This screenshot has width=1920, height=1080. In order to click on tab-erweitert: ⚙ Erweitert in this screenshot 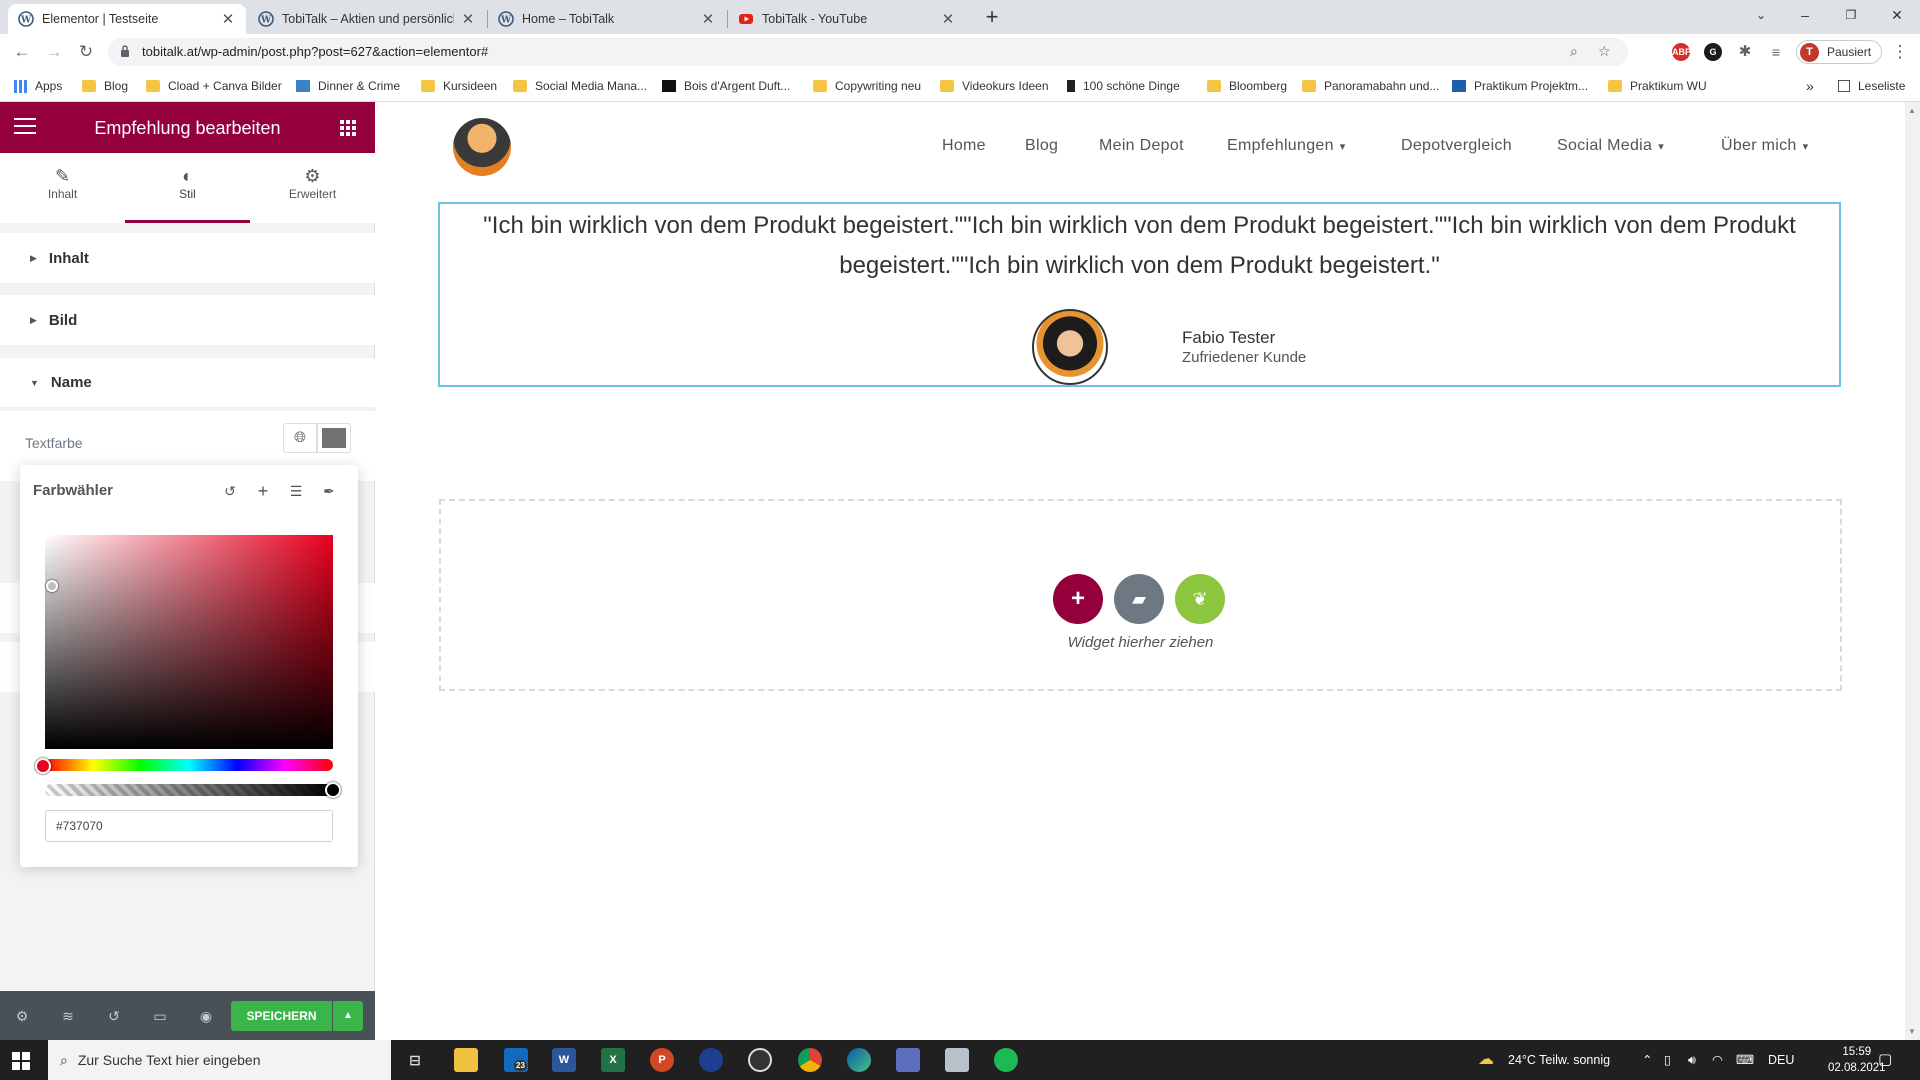, I will do `click(312, 188)`.